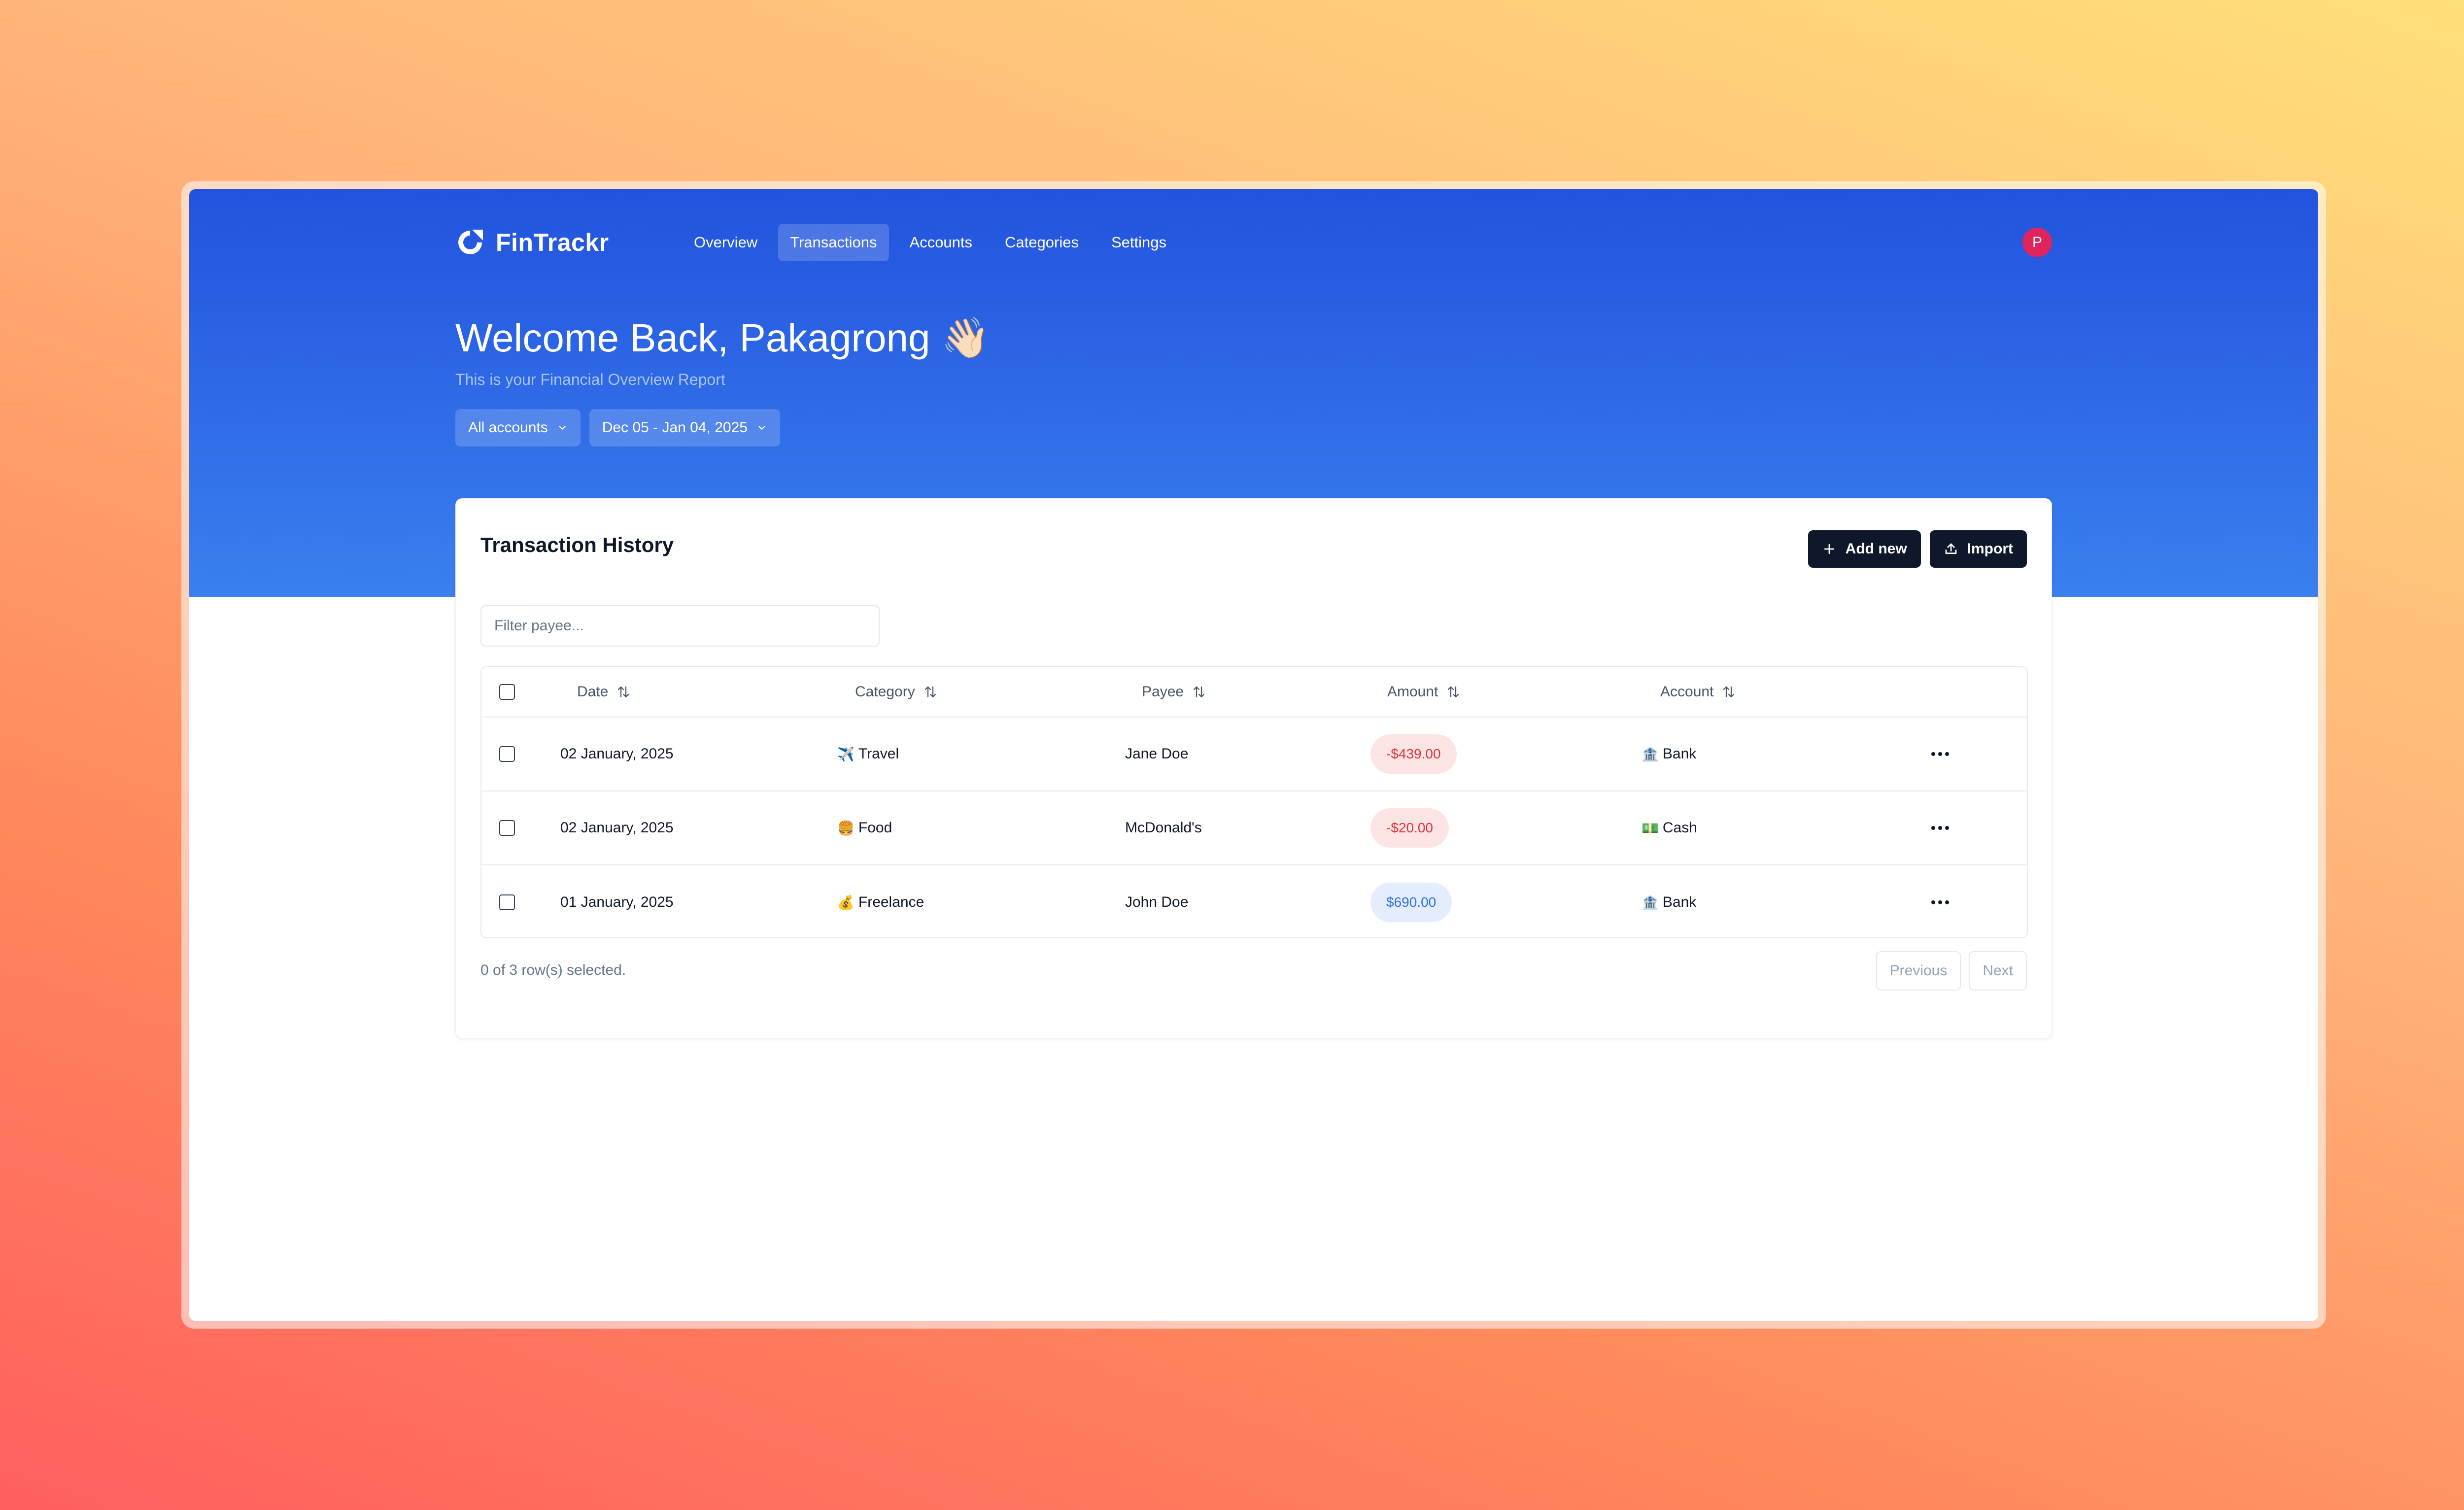 This screenshot has height=1510, width=2464. Describe the element at coordinates (1157, 754) in the screenshot. I see `payee-cell: Jane Doe` at that location.